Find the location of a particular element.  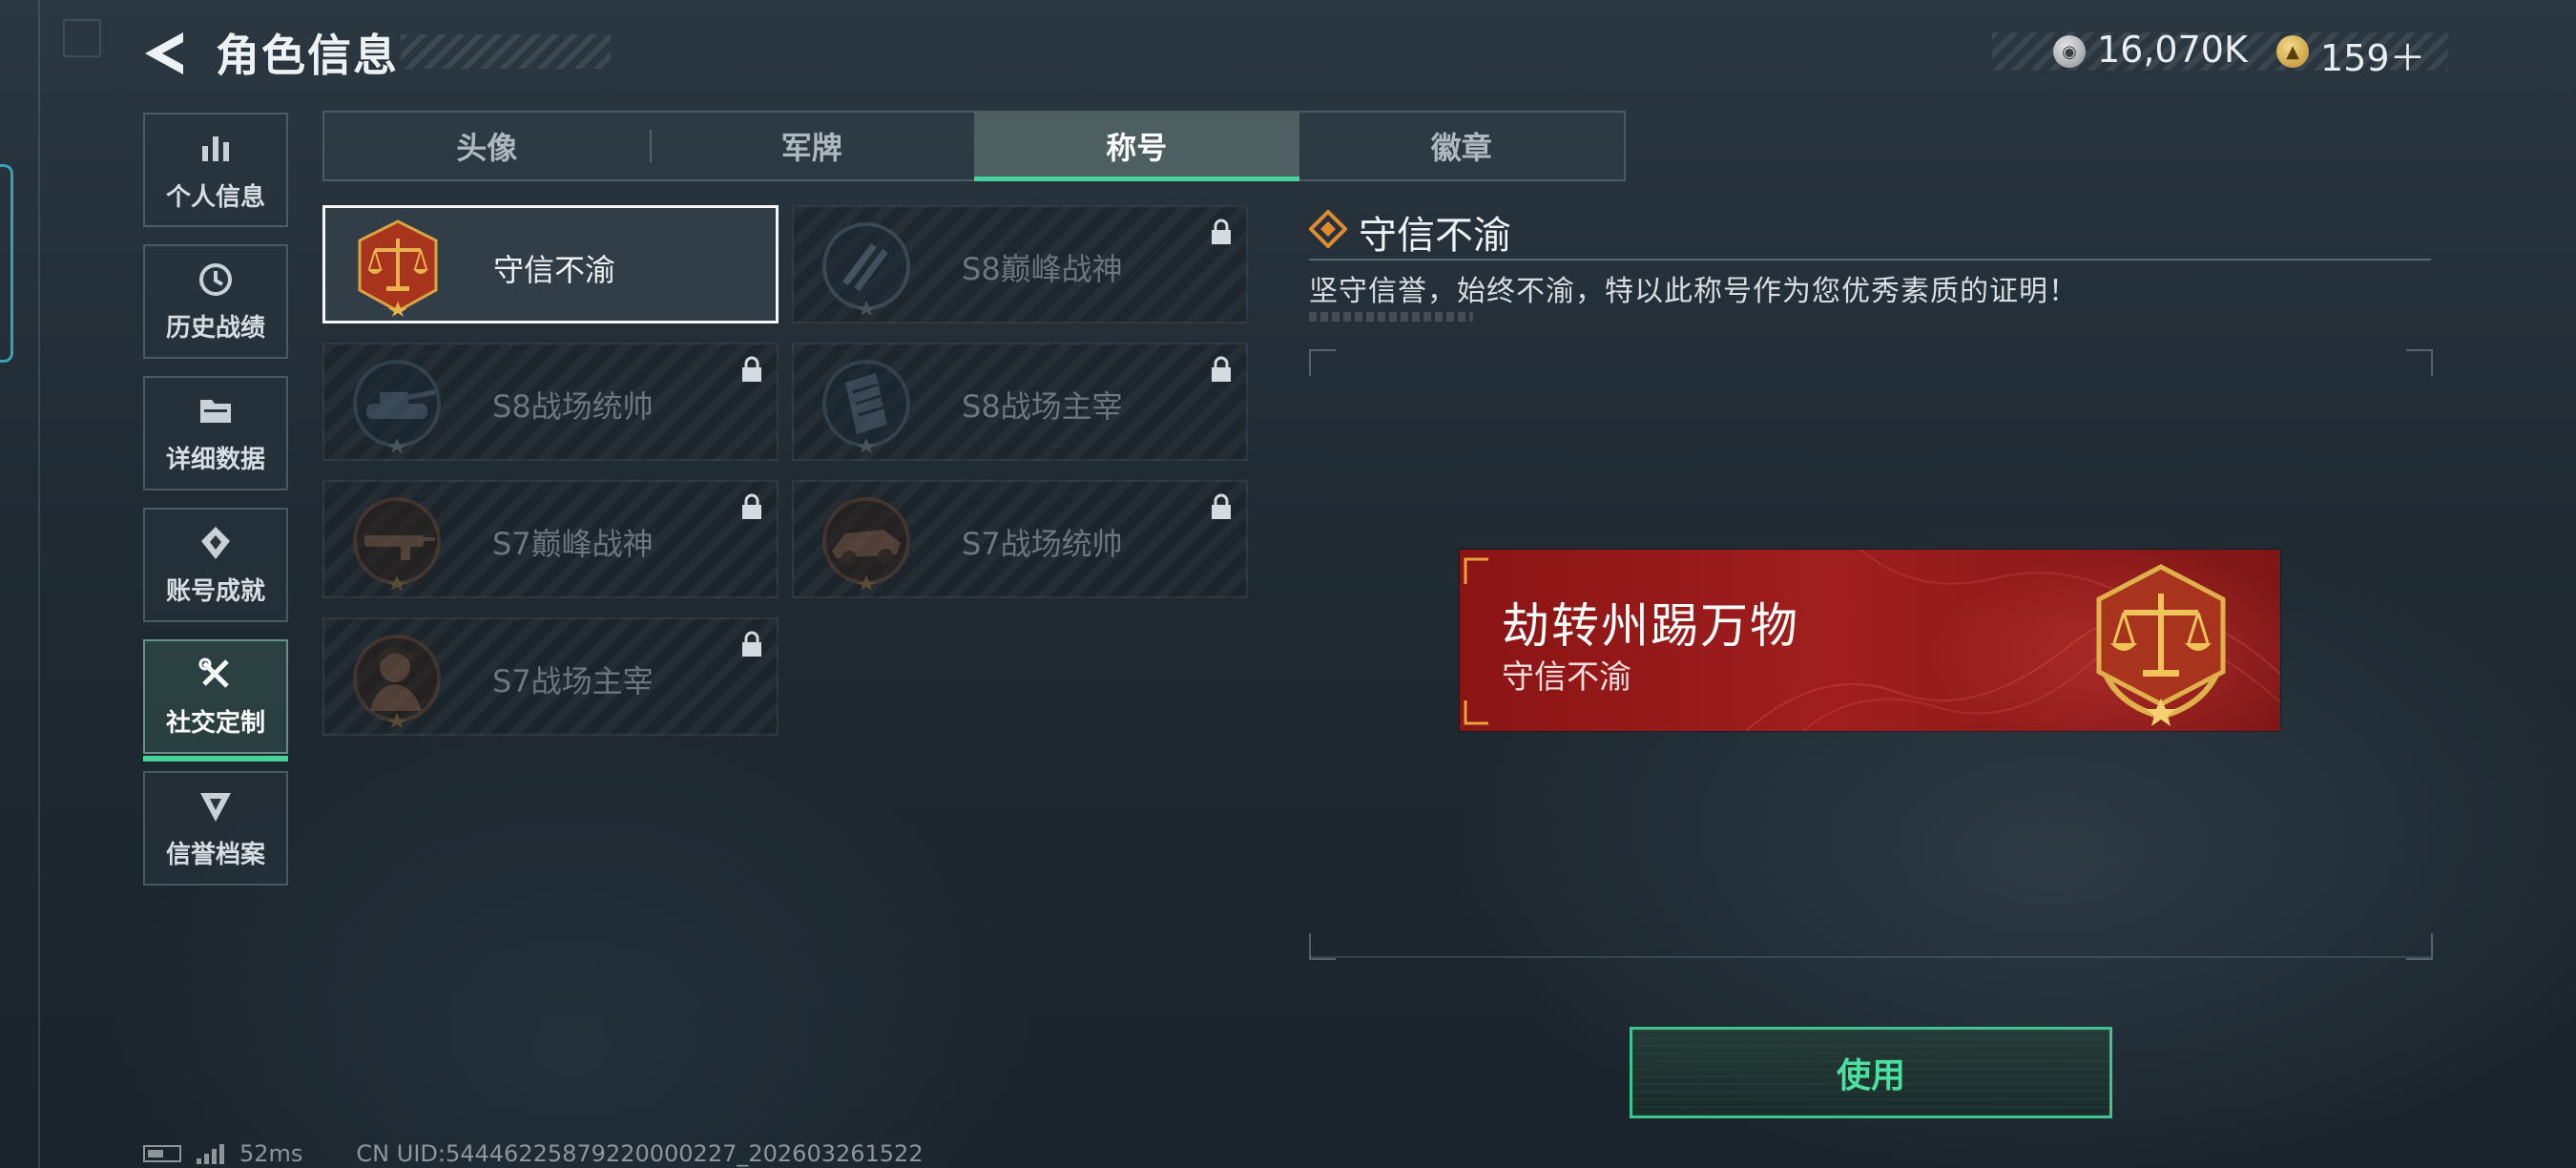

hud-square is located at coordinates (82, 38).